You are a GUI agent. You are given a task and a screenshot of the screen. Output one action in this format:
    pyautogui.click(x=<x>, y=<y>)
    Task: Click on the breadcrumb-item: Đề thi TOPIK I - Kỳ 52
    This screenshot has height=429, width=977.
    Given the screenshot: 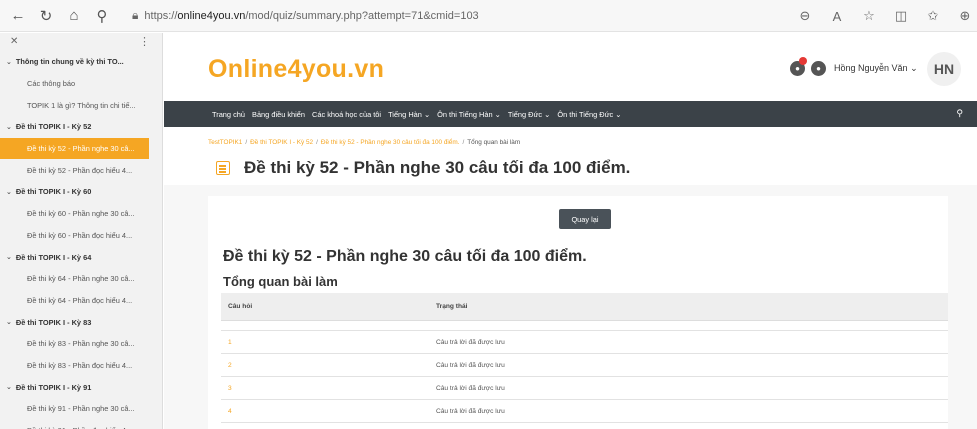 What is the action you would take?
    pyautogui.click(x=281, y=142)
    